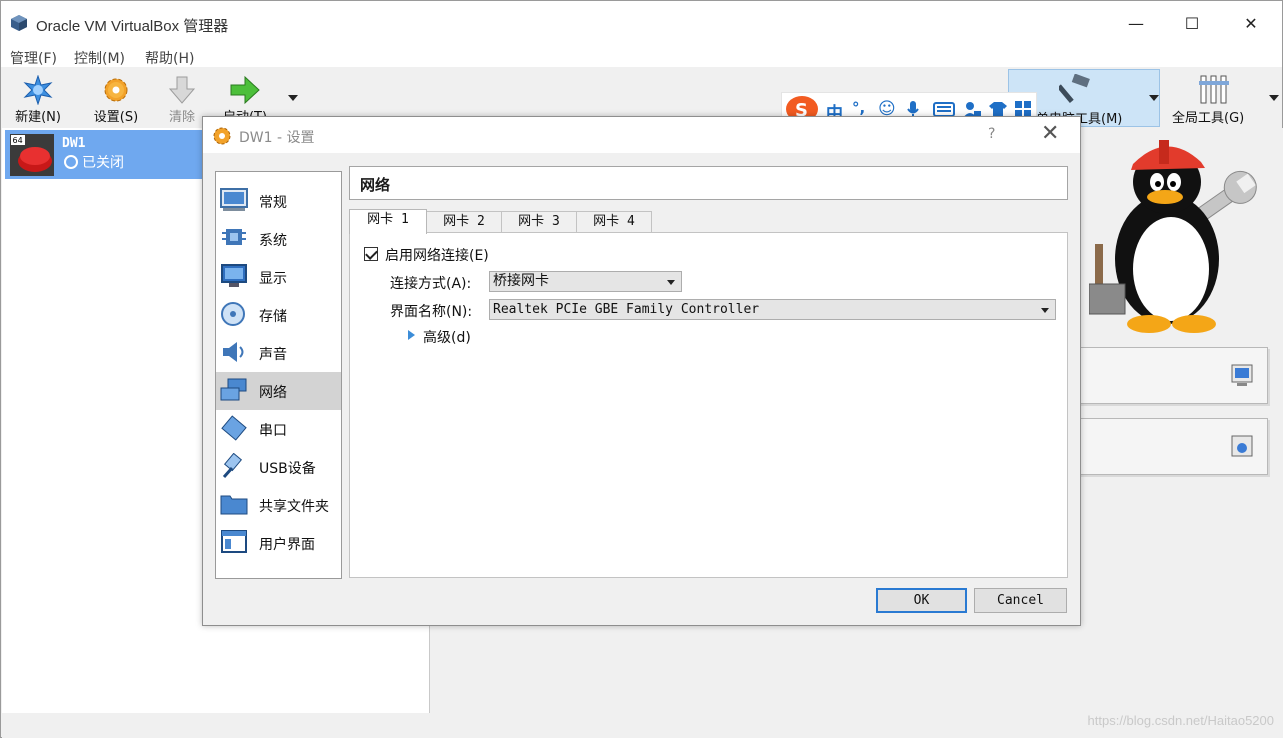  I want to click on category-label: 共享文件夹, so click(294, 507).